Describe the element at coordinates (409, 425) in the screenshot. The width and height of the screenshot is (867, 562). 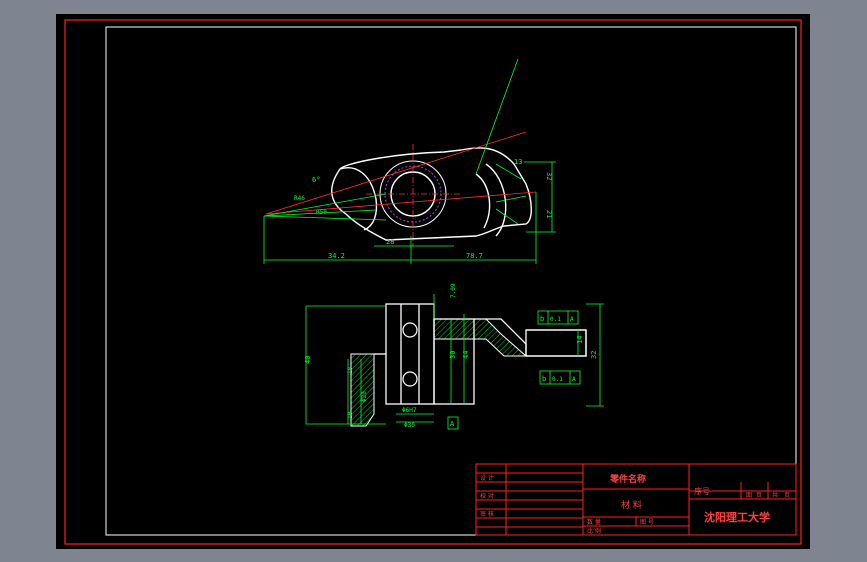
I see `dim-phi30: Φ30` at that location.